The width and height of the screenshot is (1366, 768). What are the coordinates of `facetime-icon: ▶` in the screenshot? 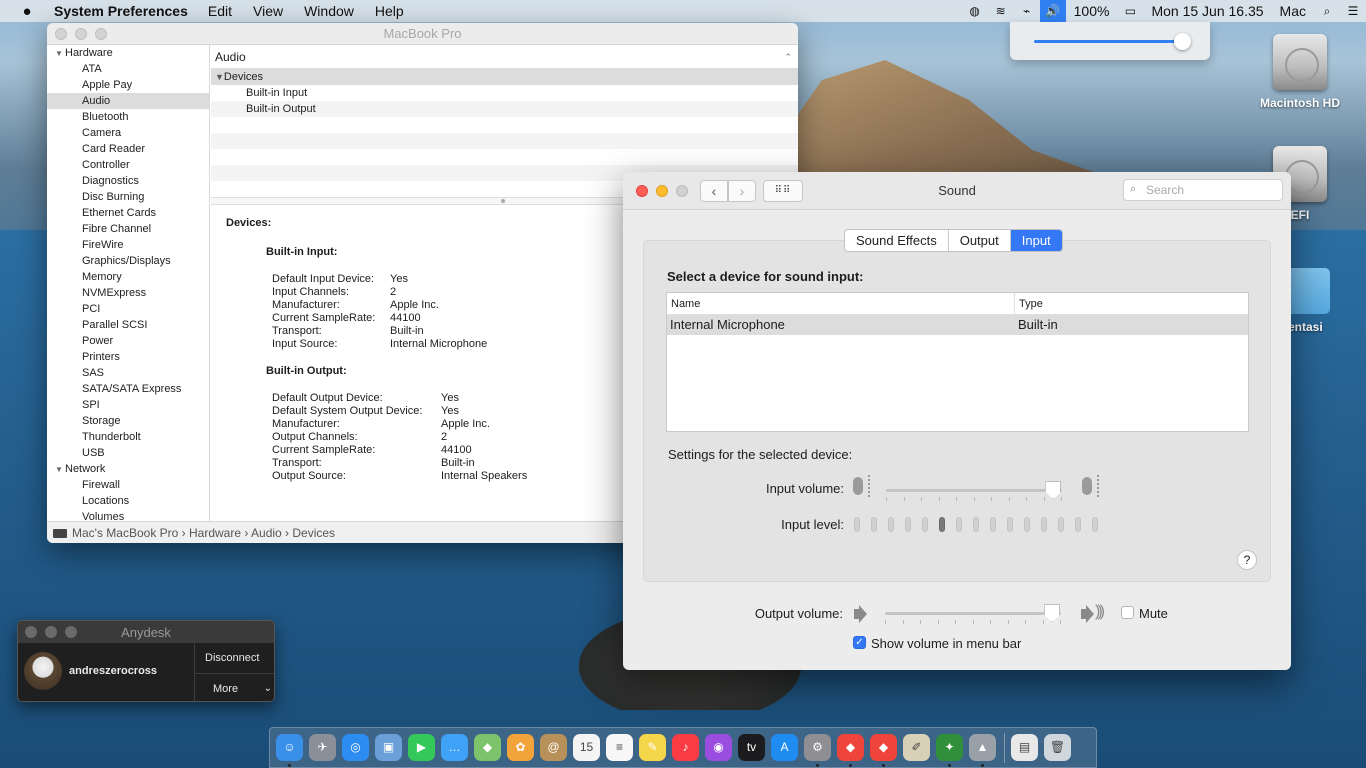 It's located at (421, 747).